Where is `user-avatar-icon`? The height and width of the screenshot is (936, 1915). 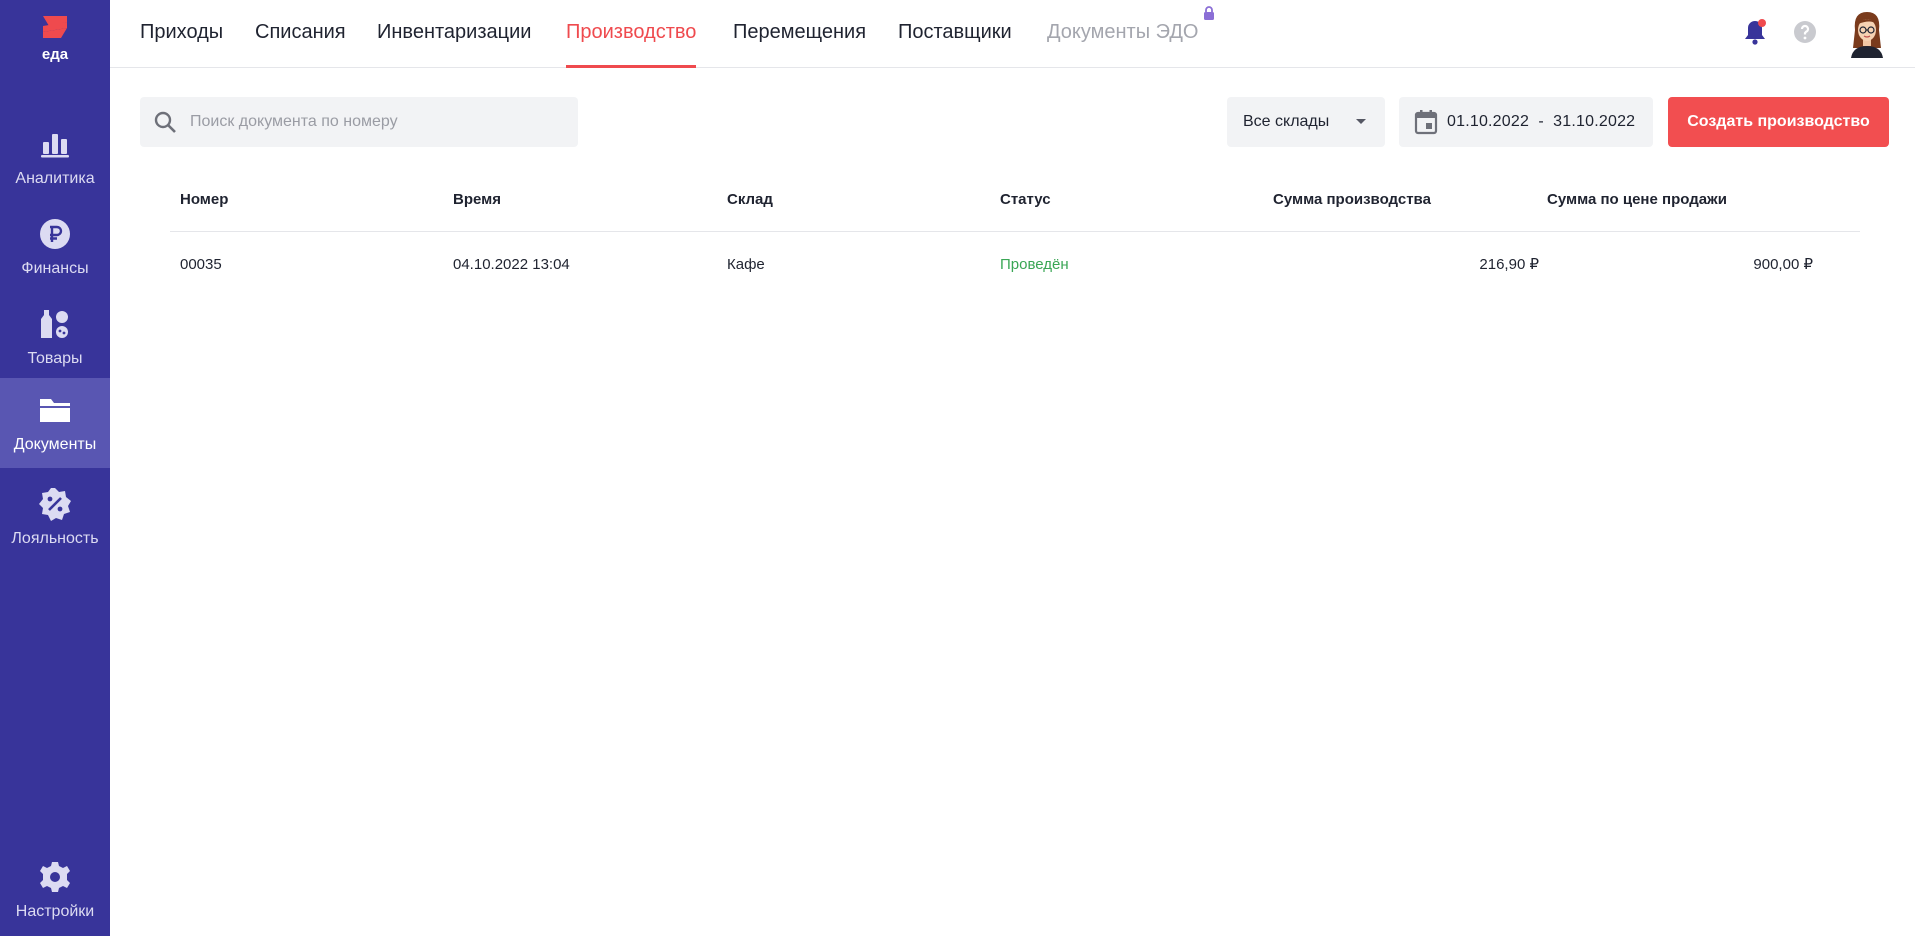
user-avatar-icon is located at coordinates (1867, 35).